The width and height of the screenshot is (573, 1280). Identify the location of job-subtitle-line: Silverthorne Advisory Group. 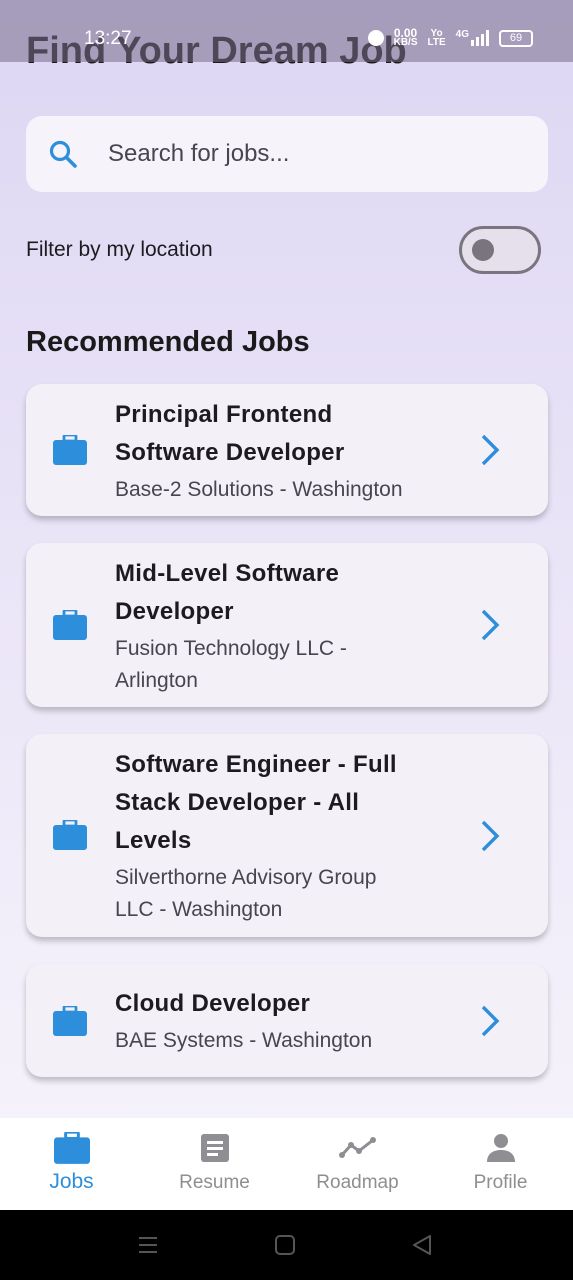
(246, 877).